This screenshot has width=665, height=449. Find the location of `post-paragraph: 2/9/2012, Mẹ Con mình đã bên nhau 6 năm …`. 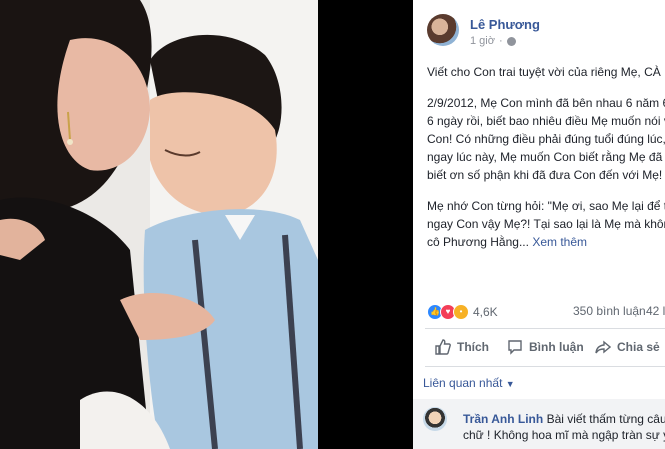

post-paragraph: 2/9/2012, Mẹ Con mình đã bên nhau 6 năm … is located at coordinates (546, 139).